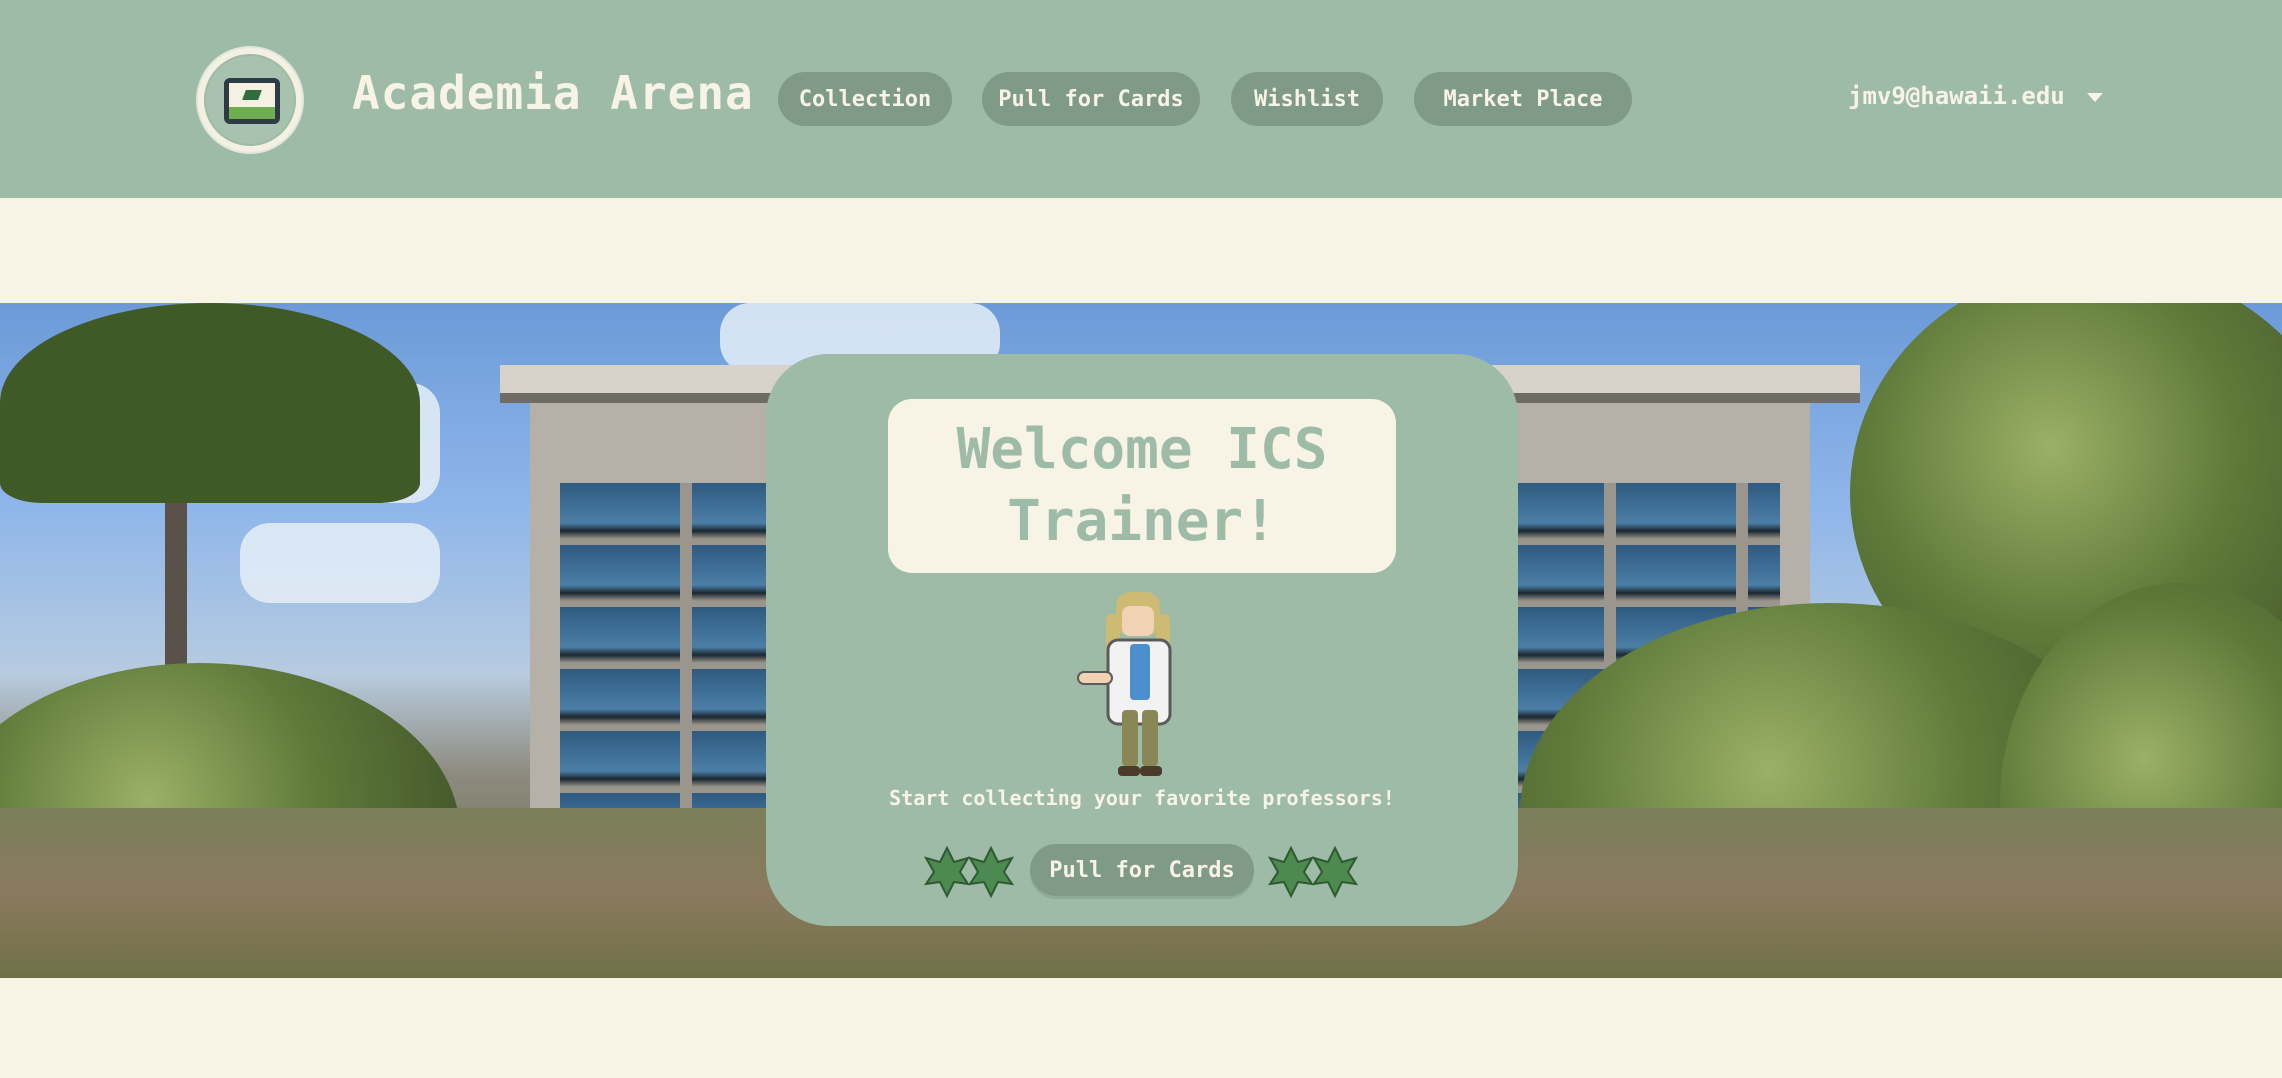 The height and width of the screenshot is (1078, 2282). I want to click on nav-wishlist: Wishlist, so click(1307, 99).